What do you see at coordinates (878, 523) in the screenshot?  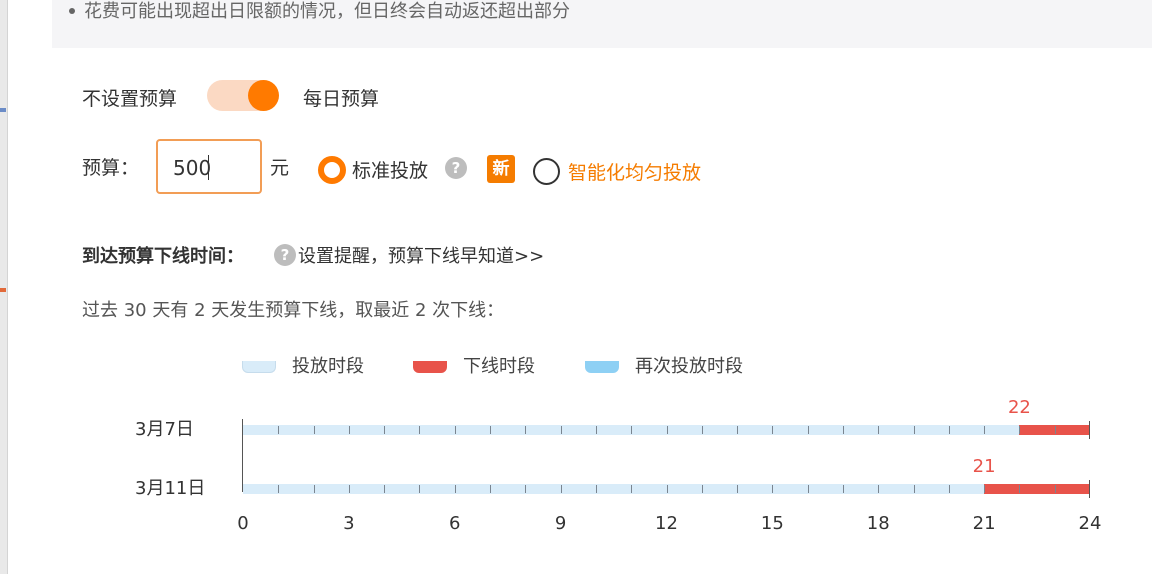 I see `x-tick-label: 18` at bounding box center [878, 523].